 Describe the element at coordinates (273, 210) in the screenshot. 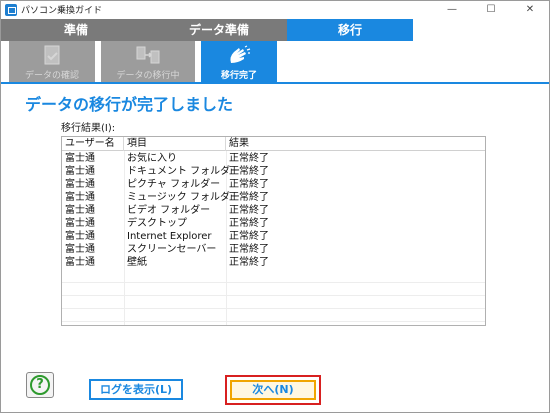

I see `table-row: 富士通 ビデオ フォルダー 正常終了` at that location.